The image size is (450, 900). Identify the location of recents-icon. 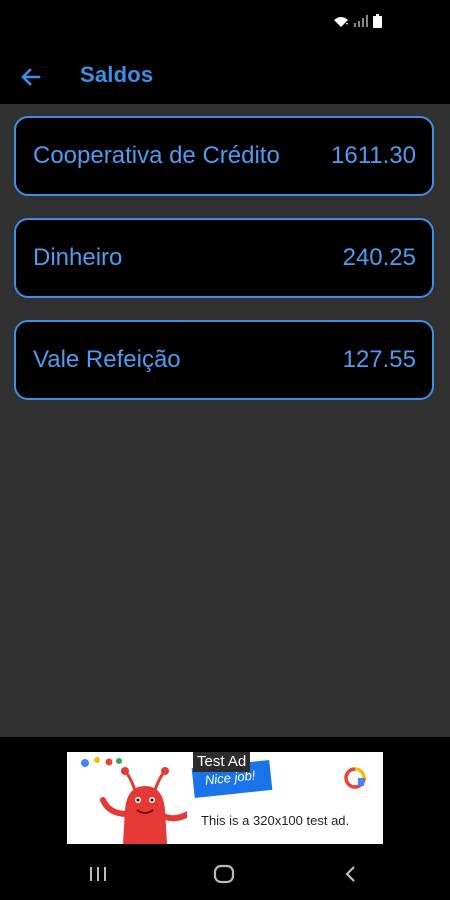
(98, 874).